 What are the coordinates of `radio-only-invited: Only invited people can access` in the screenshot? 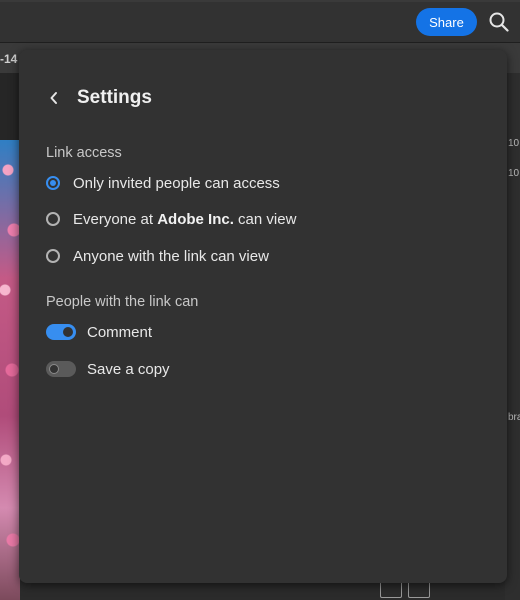 It's located at (163, 183).